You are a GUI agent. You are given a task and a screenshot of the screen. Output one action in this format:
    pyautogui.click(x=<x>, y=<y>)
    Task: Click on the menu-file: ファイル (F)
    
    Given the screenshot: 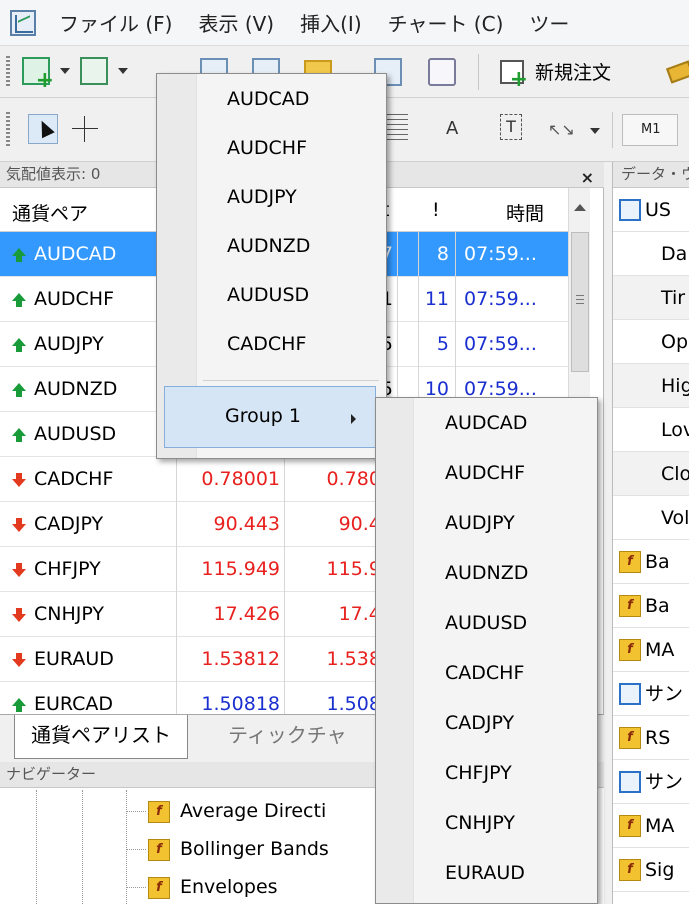 What is the action you would take?
    pyautogui.click(x=115, y=22)
    